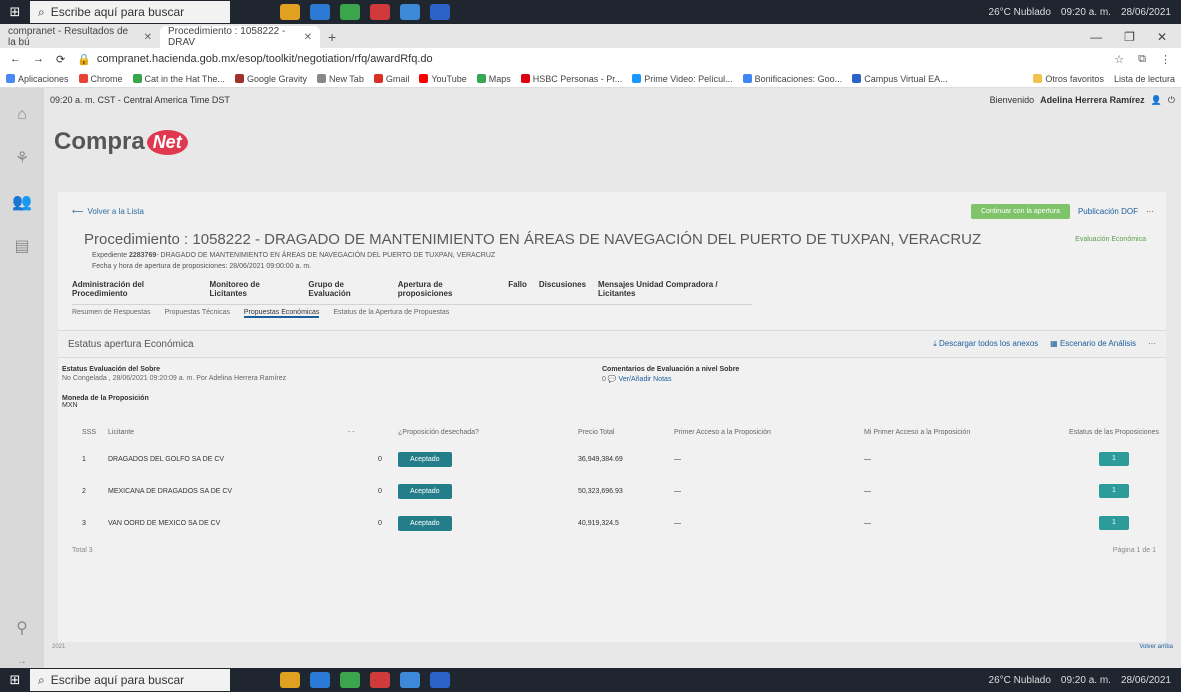 This screenshot has height=692, width=1181. I want to click on col-primer-acceso: Primer Acceso a la Proposición, so click(769, 432).